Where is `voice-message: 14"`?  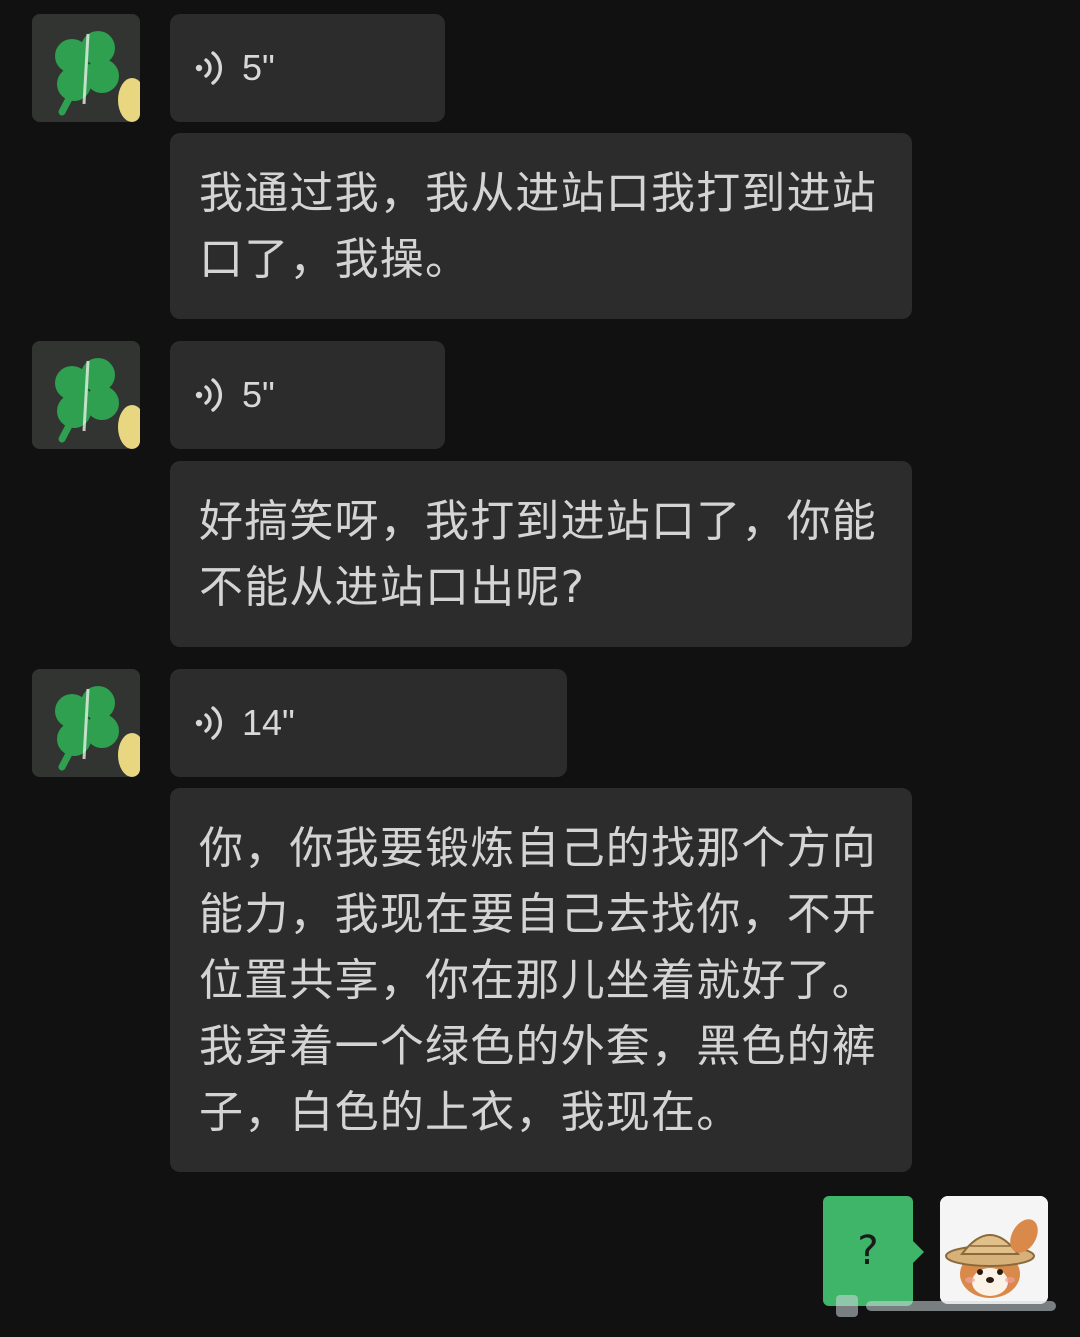 voice-message: 14" is located at coordinates (368, 723).